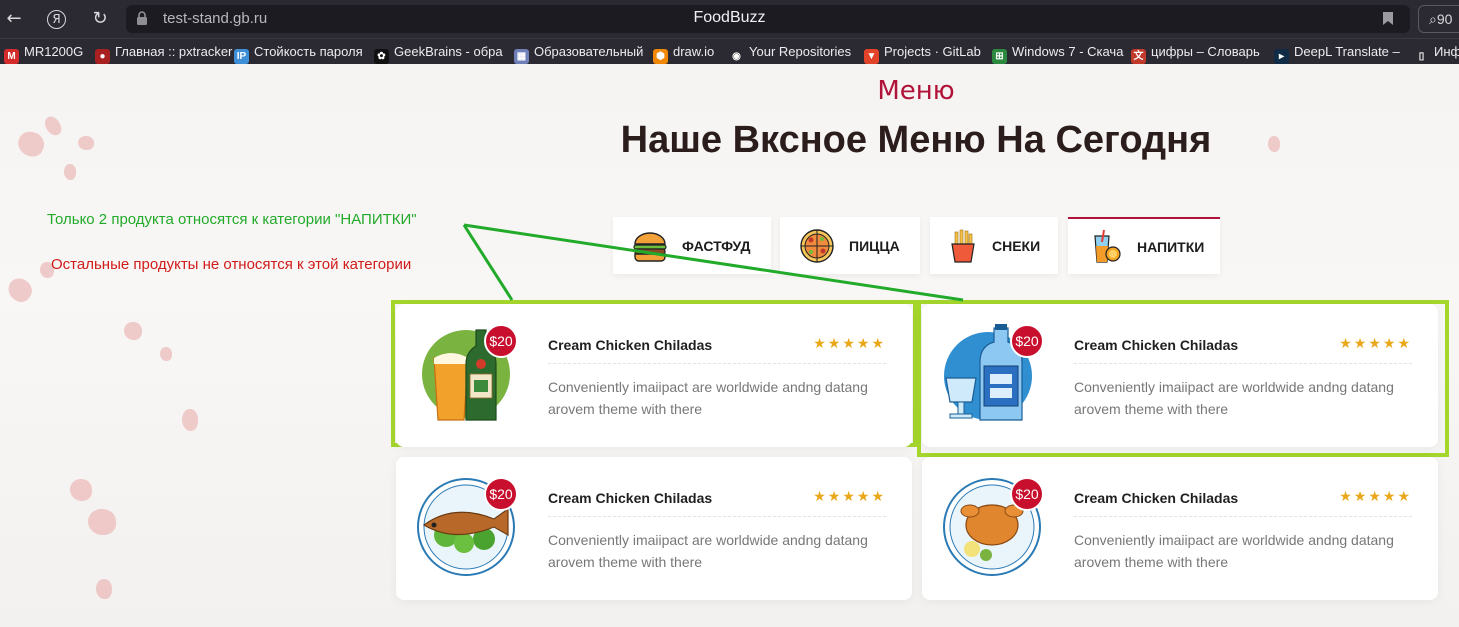  I want to click on tab-fastfood: ФАСТФУД, so click(692, 245).